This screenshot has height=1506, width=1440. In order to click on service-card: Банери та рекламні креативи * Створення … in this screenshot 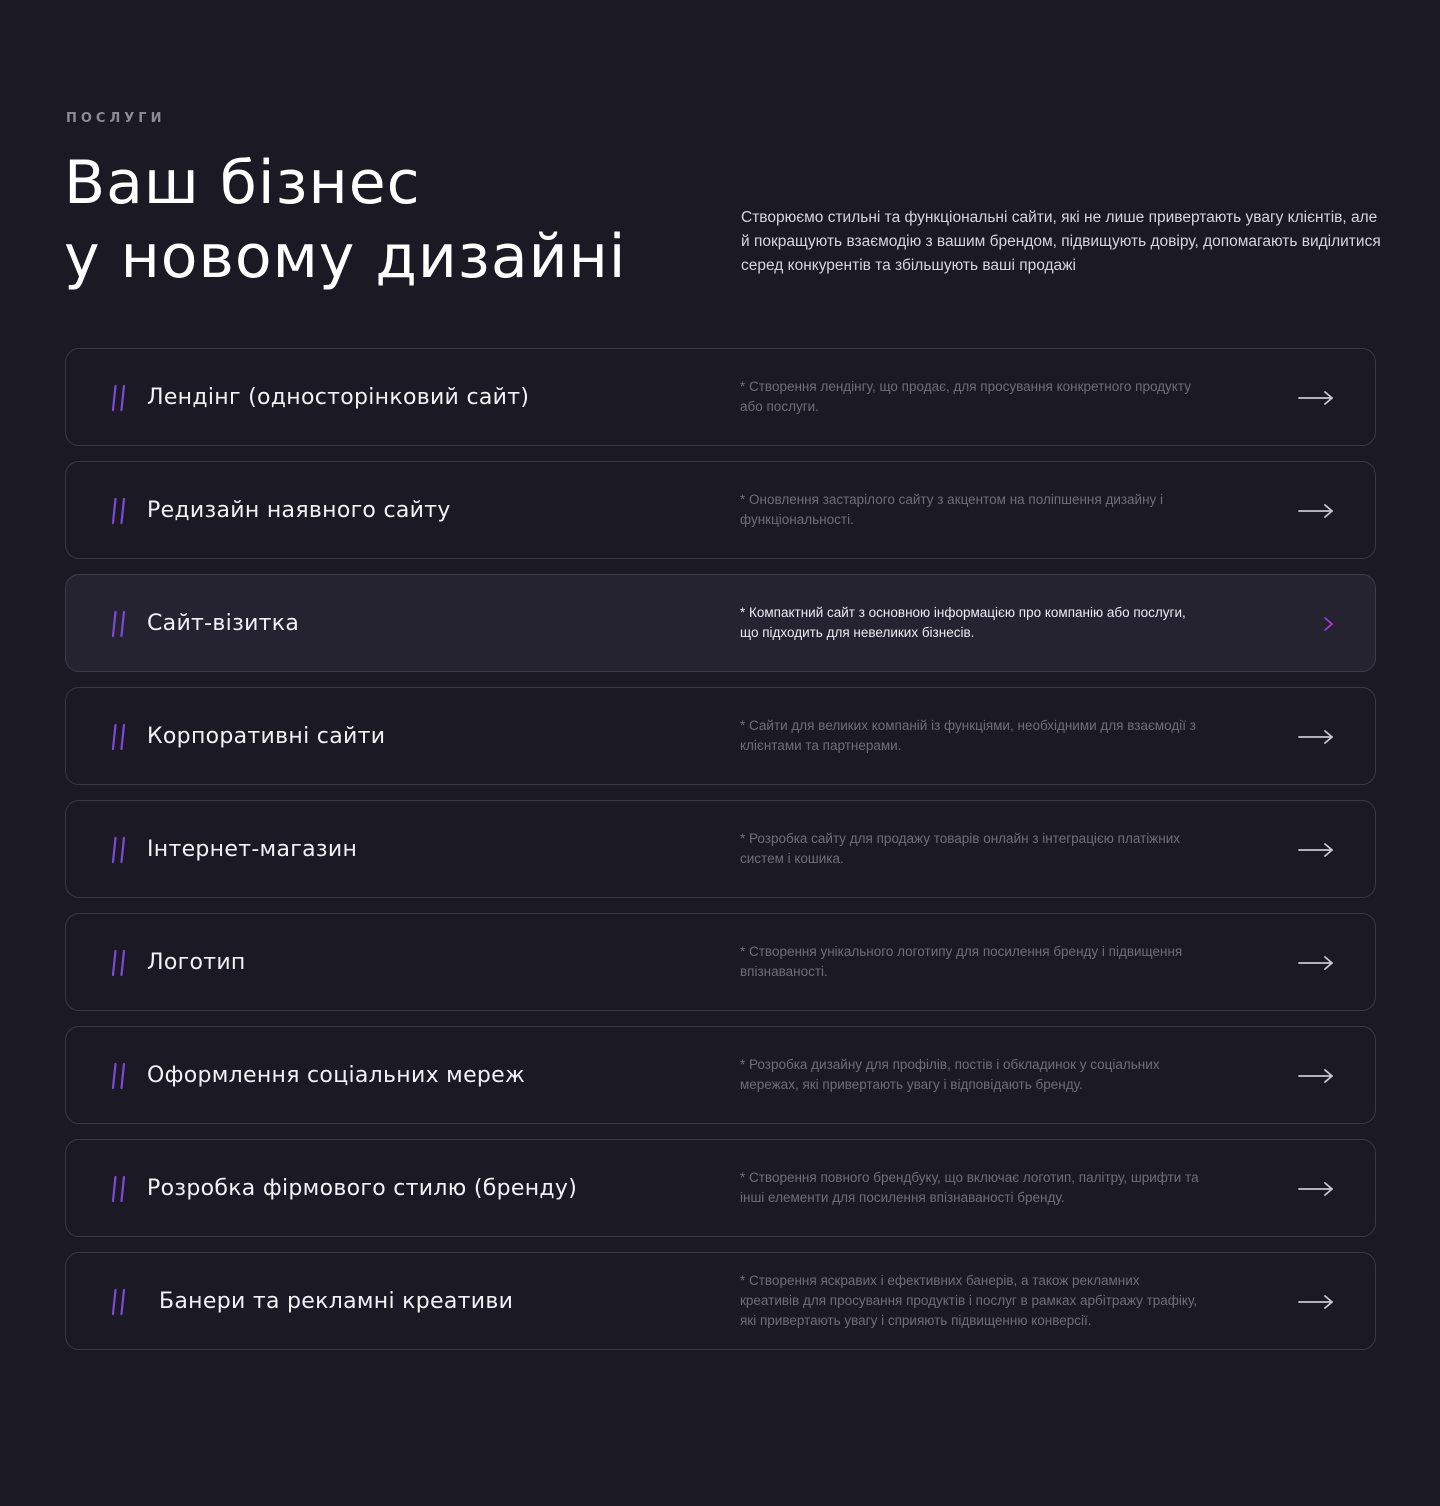, I will do `click(720, 1301)`.